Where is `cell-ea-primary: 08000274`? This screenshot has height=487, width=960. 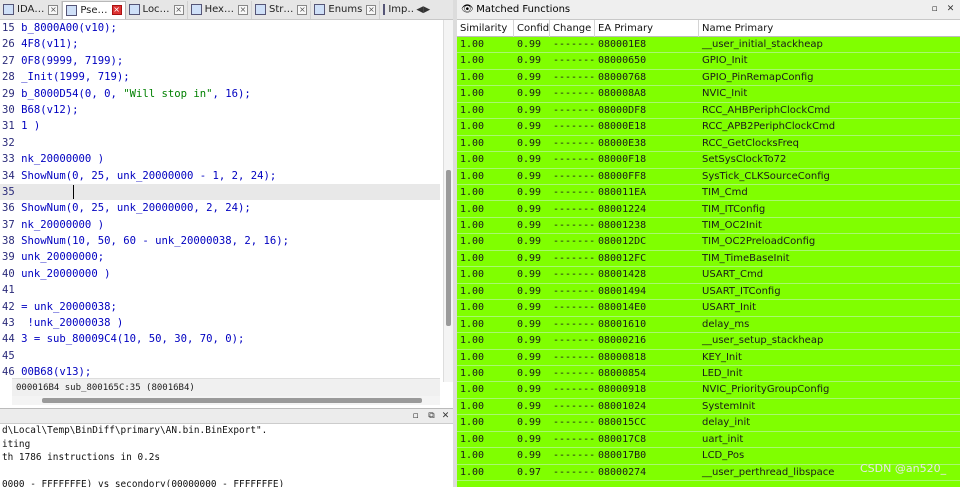
cell-ea-primary: 08000274 is located at coordinates (622, 472).